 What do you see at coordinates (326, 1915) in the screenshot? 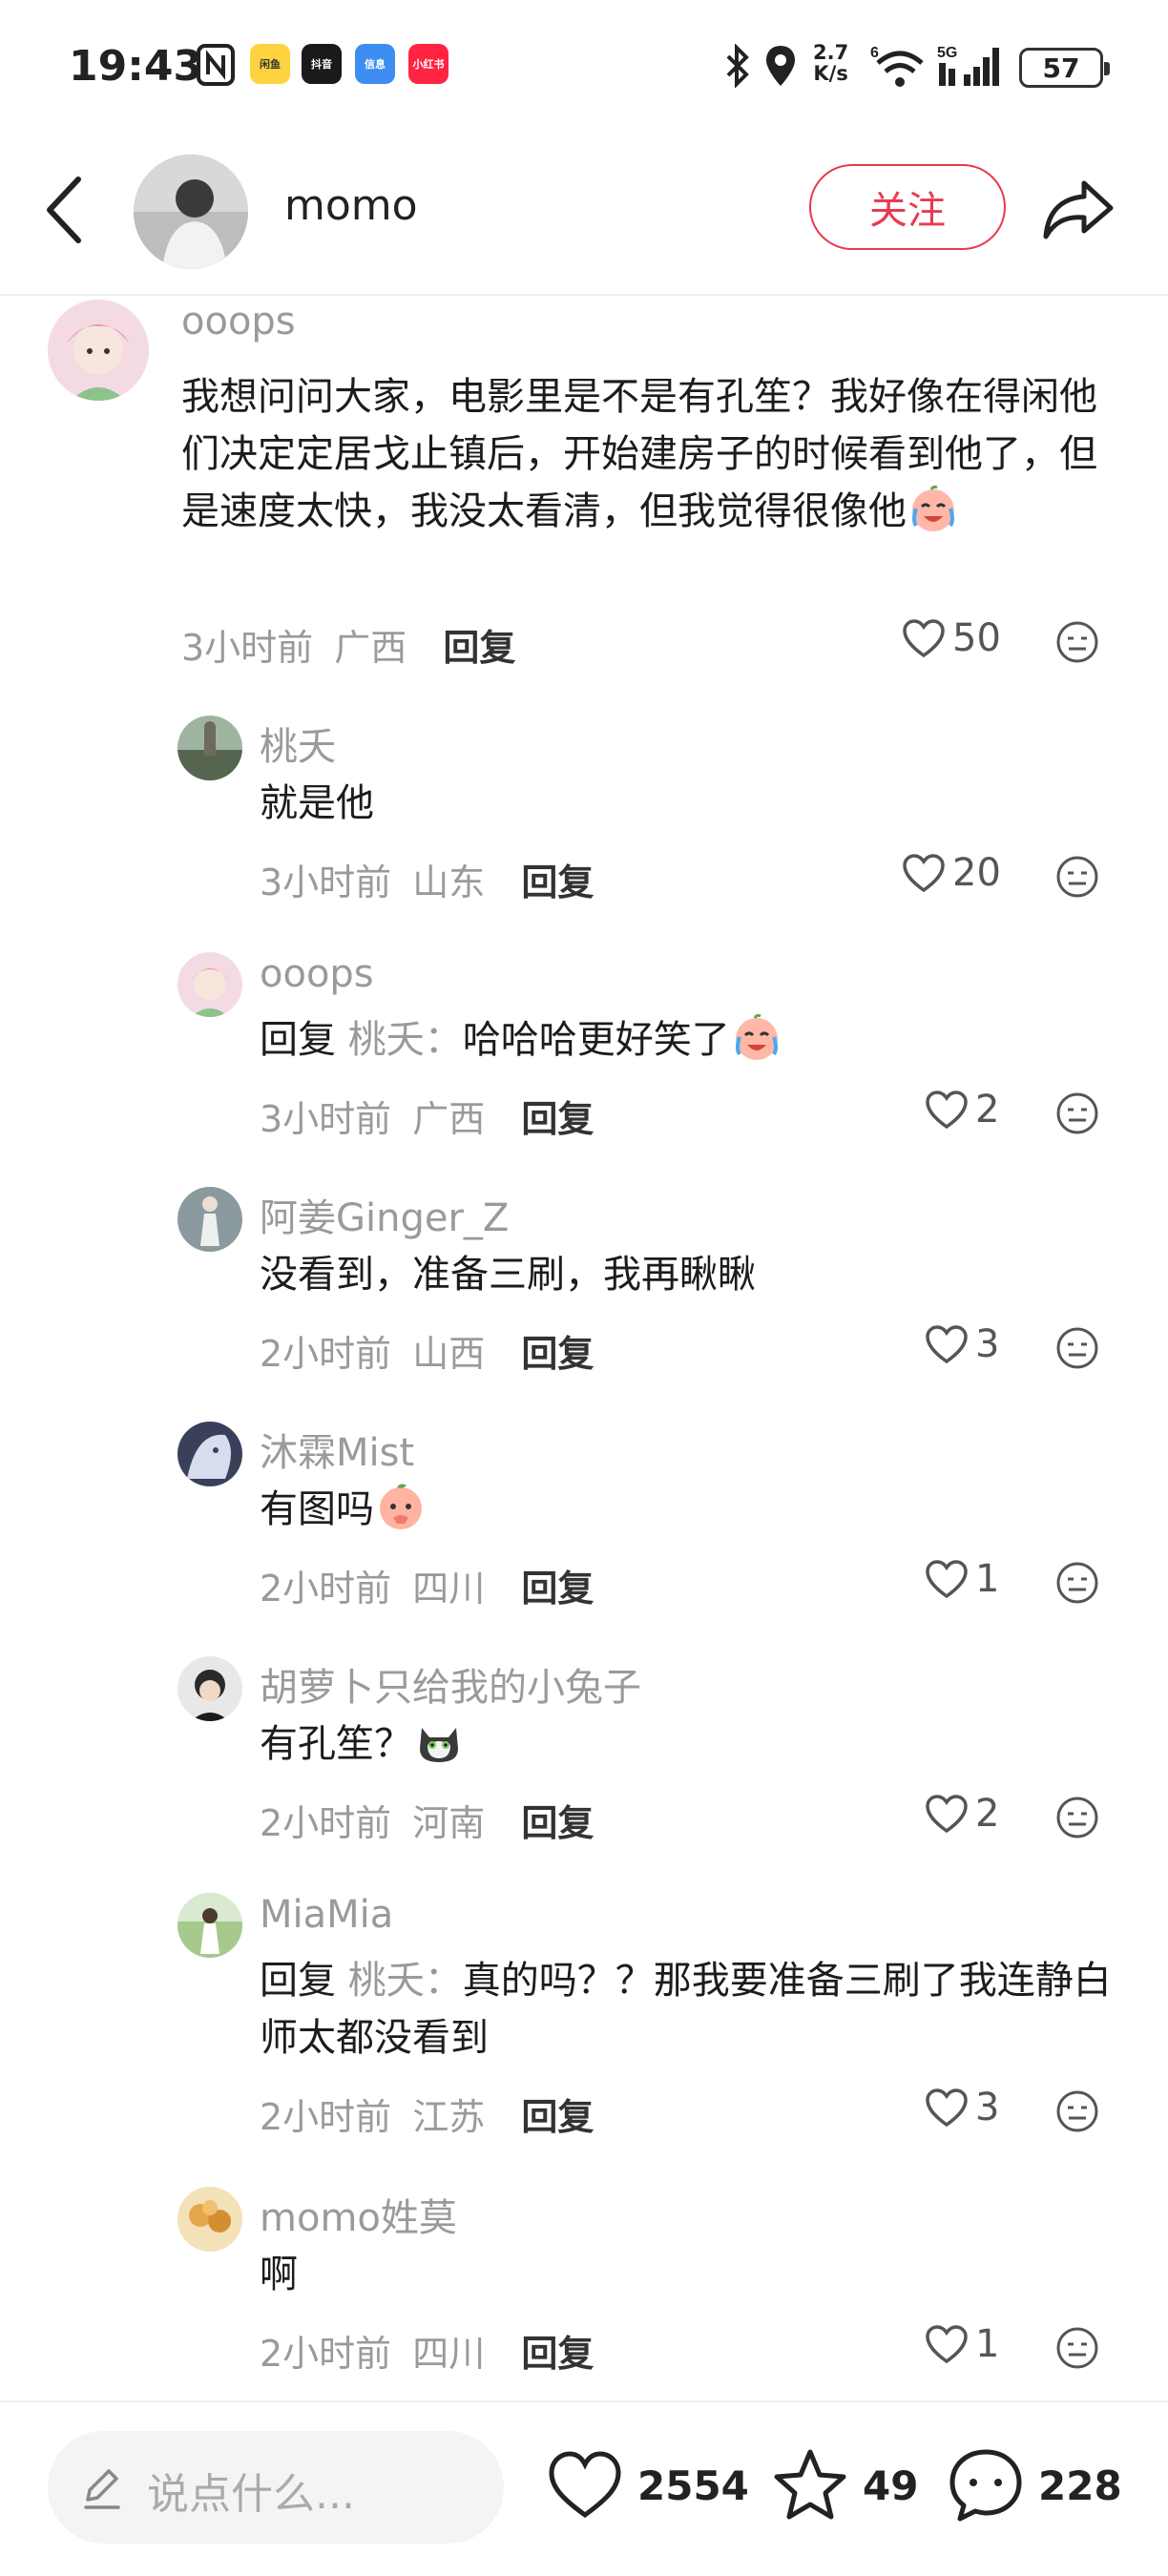
I see `comment-author: MiaMia` at bounding box center [326, 1915].